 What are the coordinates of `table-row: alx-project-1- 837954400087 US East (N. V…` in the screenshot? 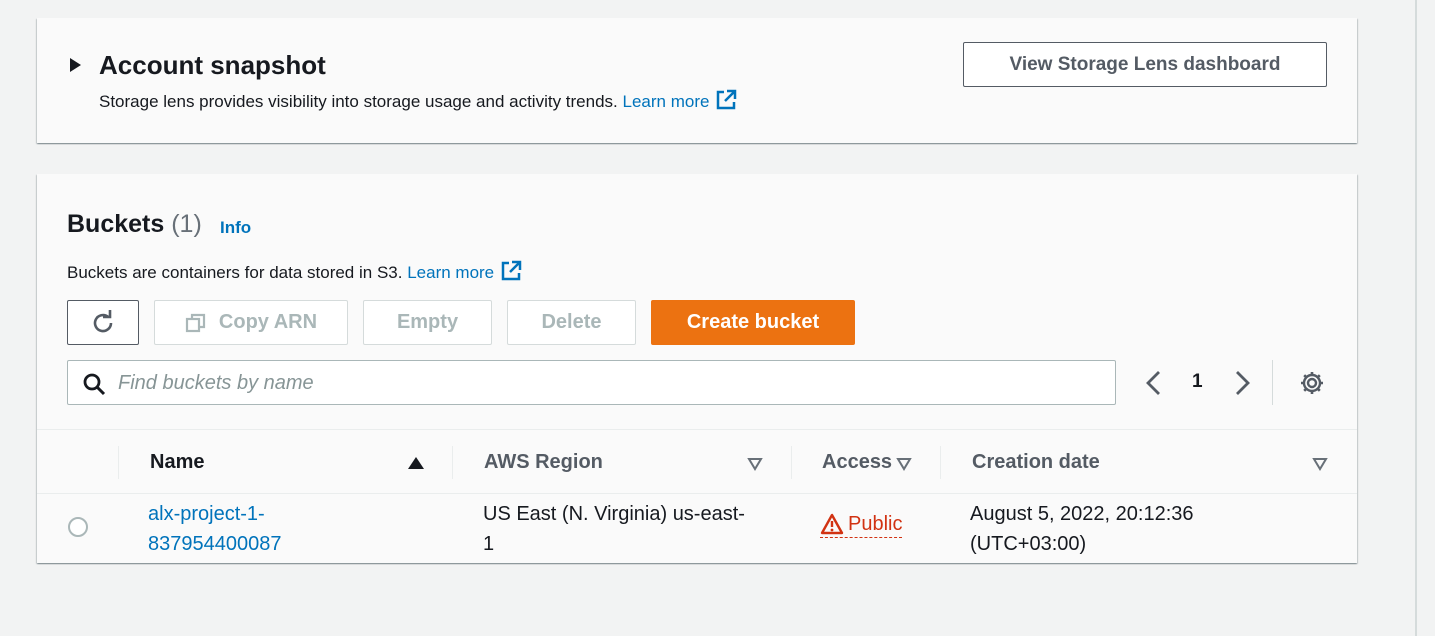 It's located at (697, 528).